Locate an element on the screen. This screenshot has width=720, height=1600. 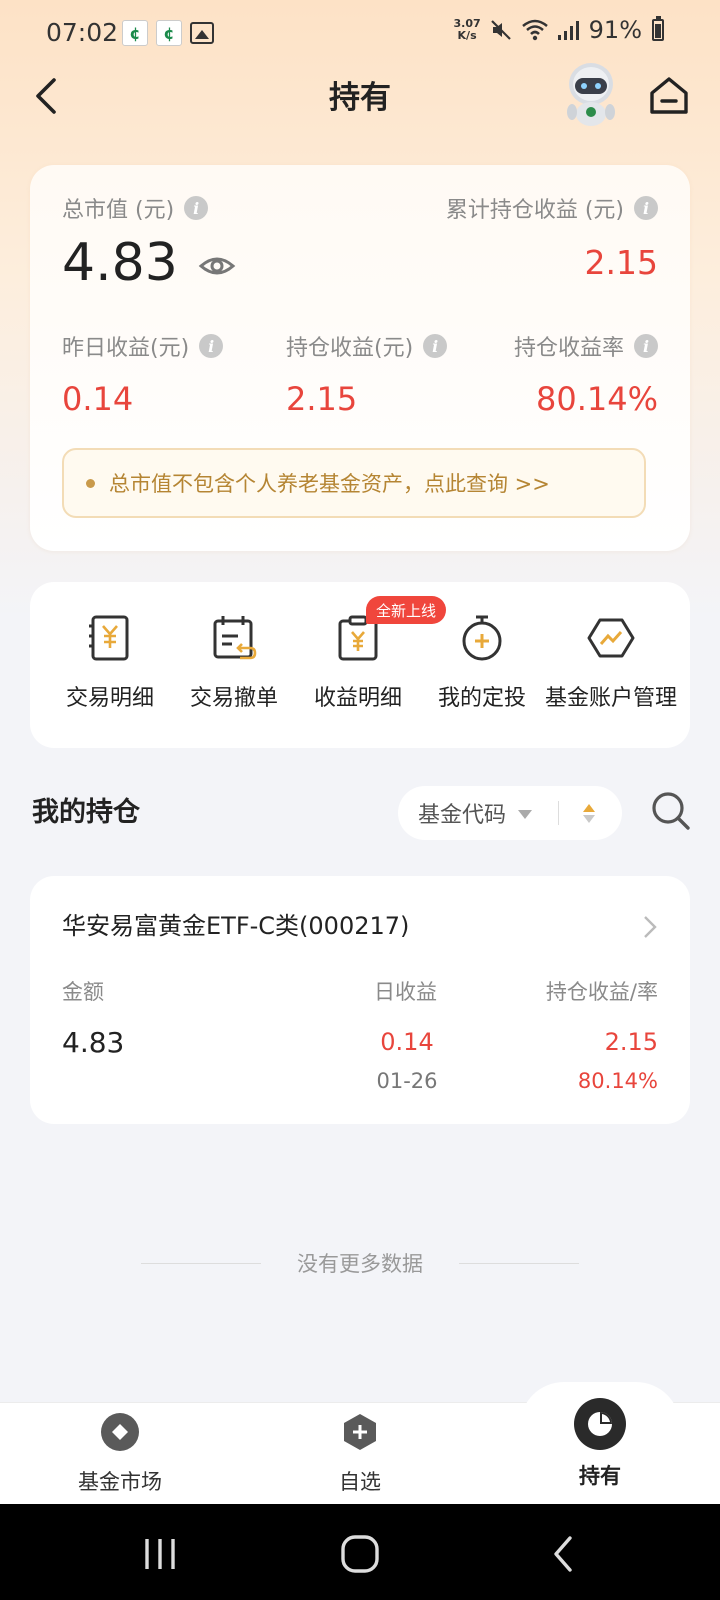
eye-icon is located at coordinates (217, 266).